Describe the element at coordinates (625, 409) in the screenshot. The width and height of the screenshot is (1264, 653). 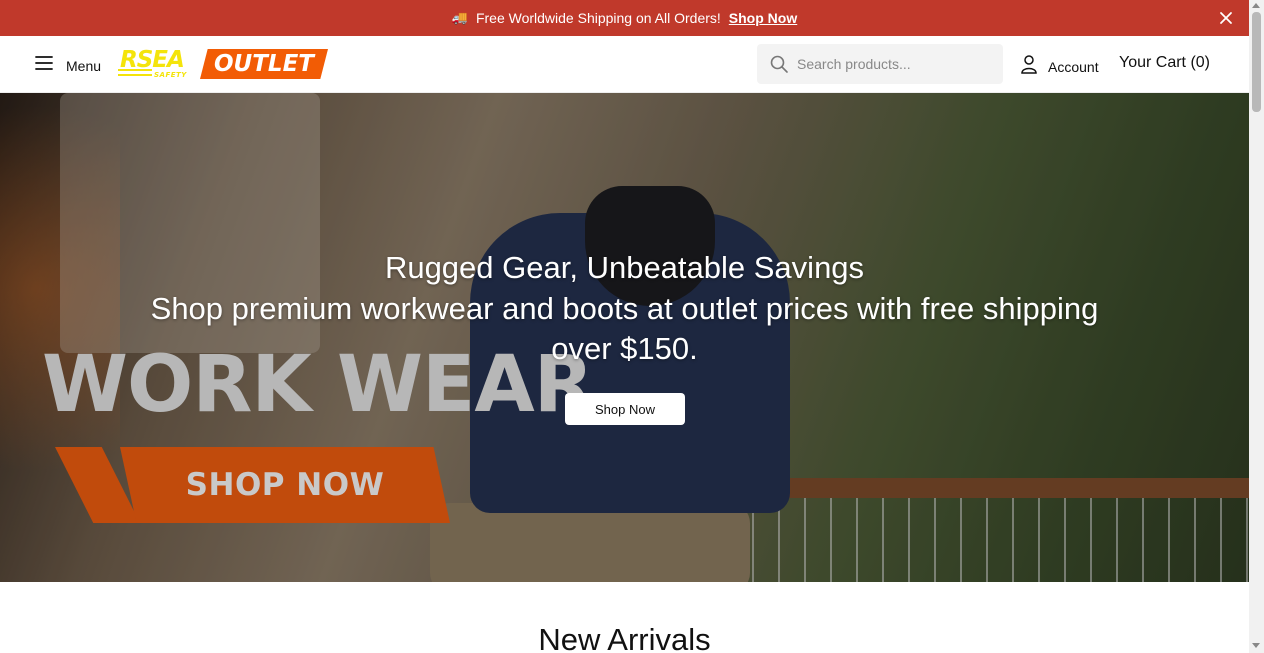
I see `hero-shop-now-button: Shop Now` at that location.